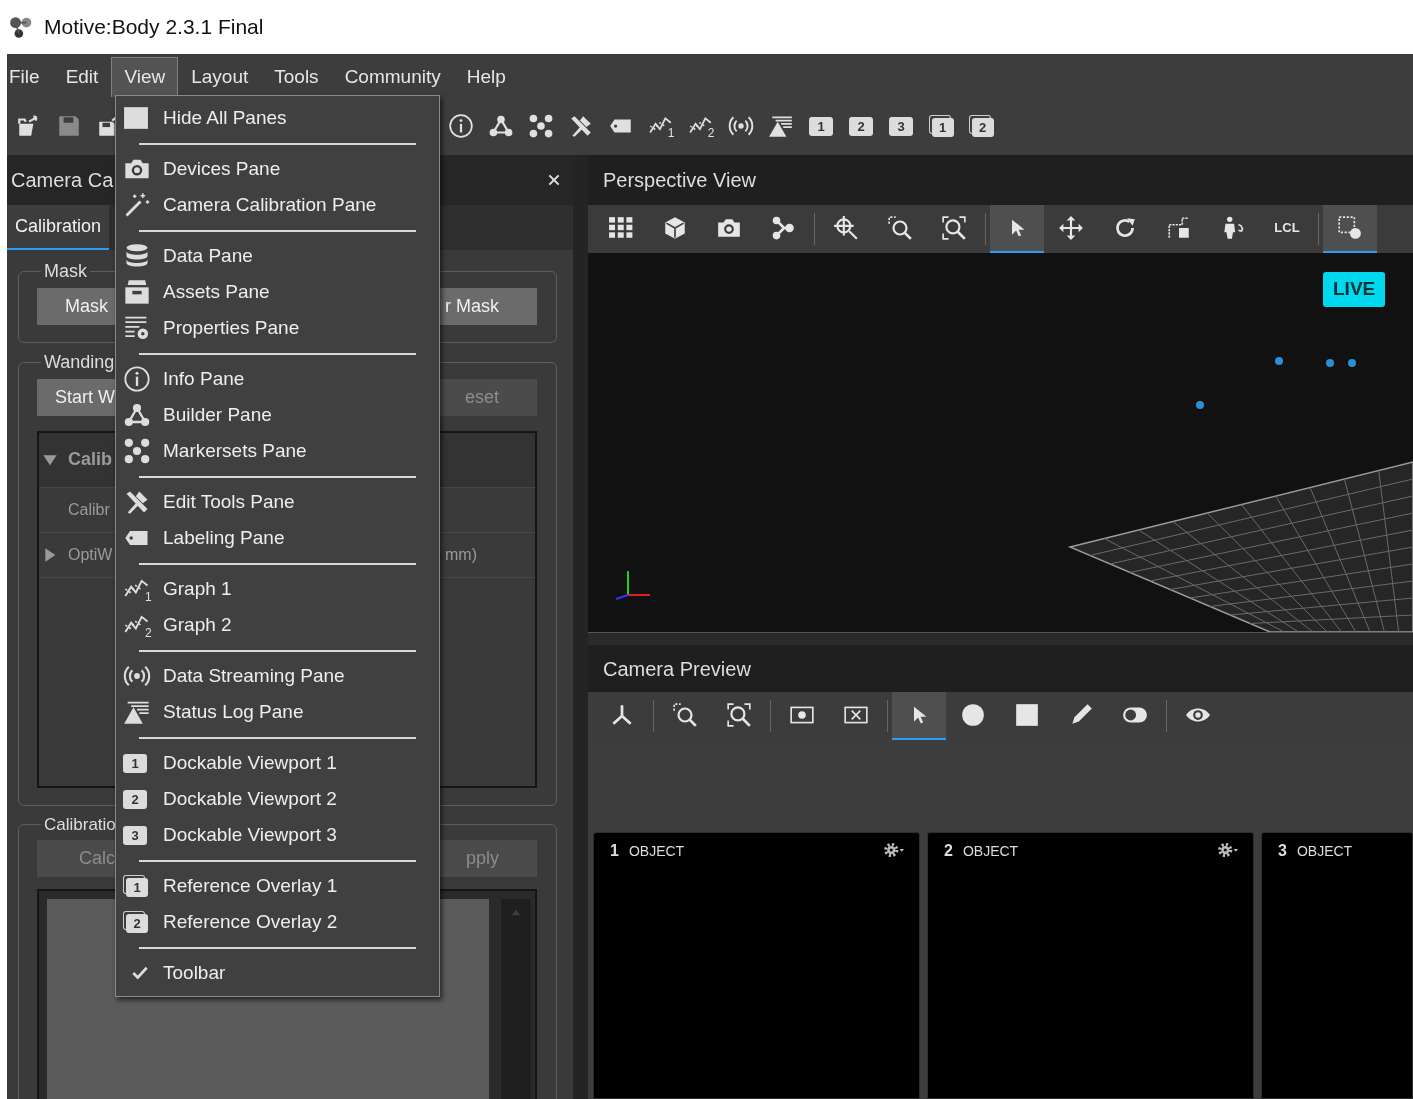 The width and height of the screenshot is (1413, 1099). I want to click on menu-item: Markersets Pane, so click(280, 451).